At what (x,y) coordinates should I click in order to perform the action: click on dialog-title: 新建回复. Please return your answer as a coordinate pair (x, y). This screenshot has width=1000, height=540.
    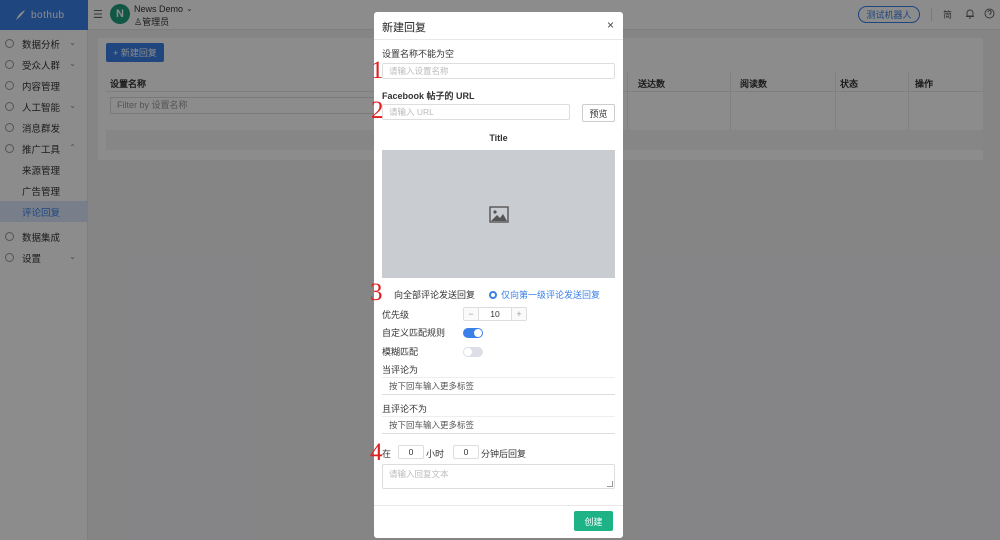
    Looking at the image, I should click on (404, 28).